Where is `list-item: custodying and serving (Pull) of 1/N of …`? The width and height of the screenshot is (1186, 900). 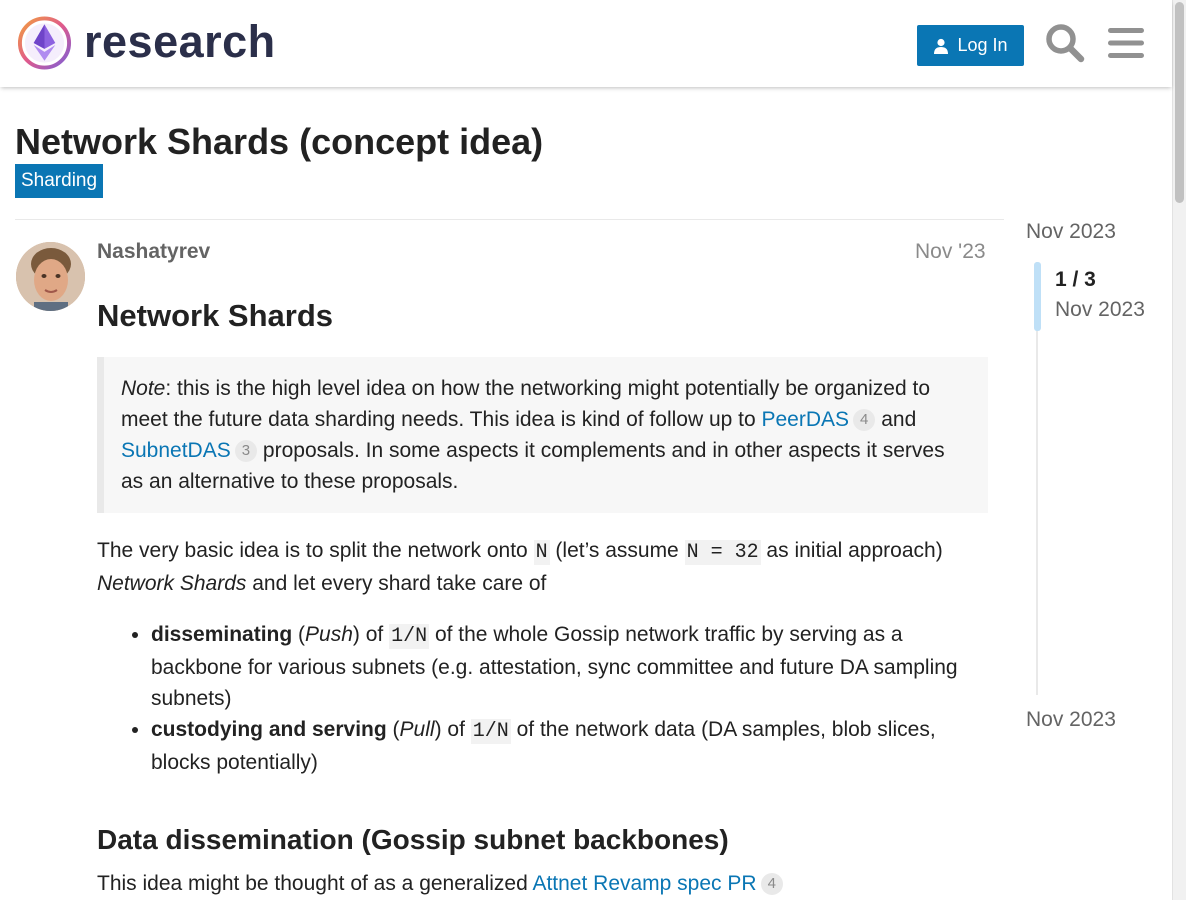
list-item: custodying and serving (Pull) of 1/N of … is located at coordinates (569, 746).